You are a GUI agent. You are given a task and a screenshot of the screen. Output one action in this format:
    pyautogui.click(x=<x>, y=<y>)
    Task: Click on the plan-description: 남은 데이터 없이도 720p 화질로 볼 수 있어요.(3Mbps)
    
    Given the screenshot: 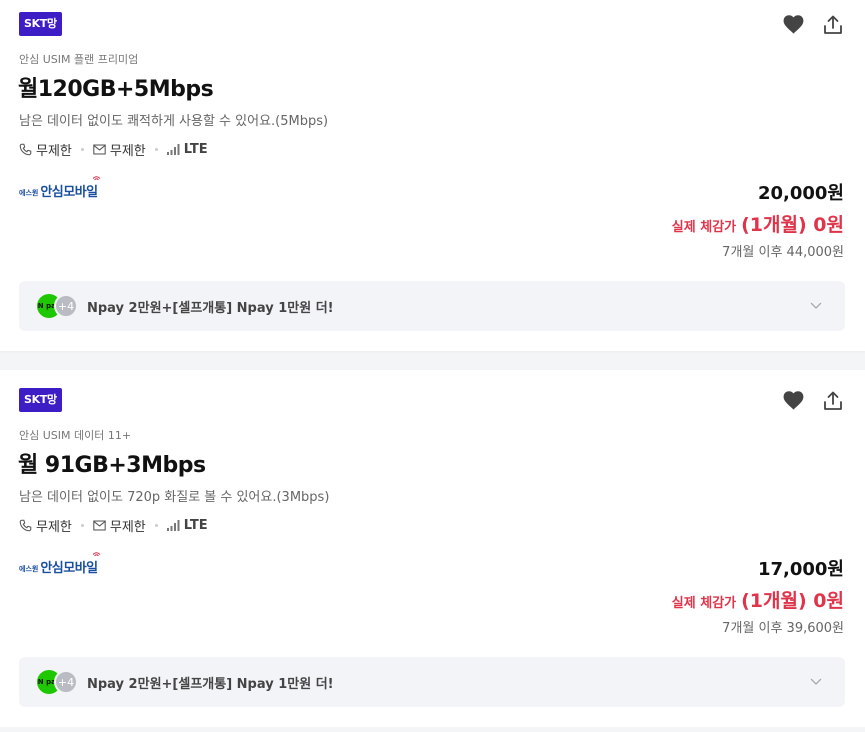 What is the action you would take?
    pyautogui.click(x=174, y=497)
    